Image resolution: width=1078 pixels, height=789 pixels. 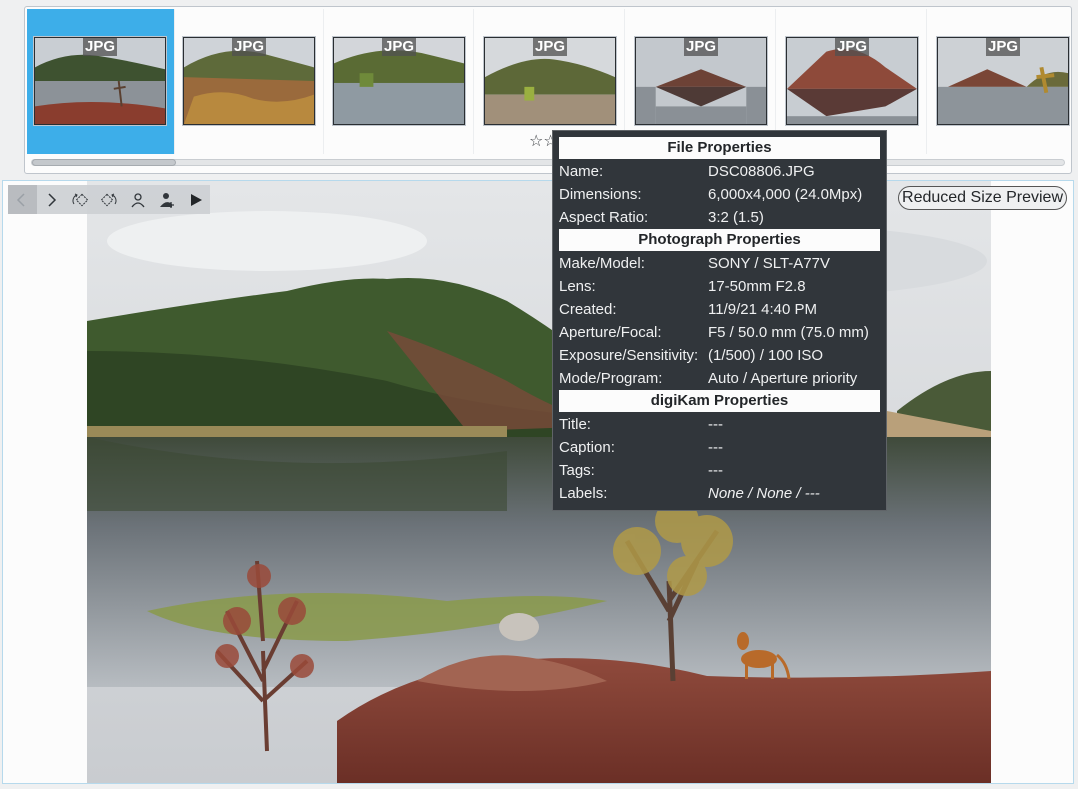 I want to click on tooltip-key: Created:, so click(x=588, y=309).